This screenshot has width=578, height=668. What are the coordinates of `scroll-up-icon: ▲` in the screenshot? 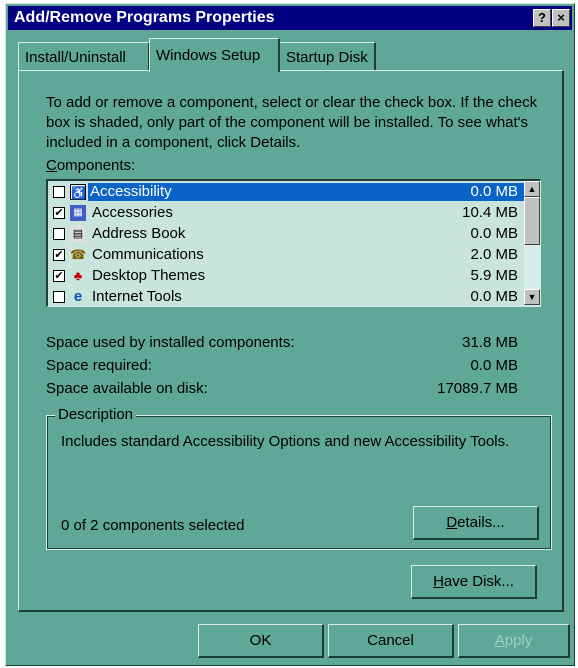 It's located at (532, 189).